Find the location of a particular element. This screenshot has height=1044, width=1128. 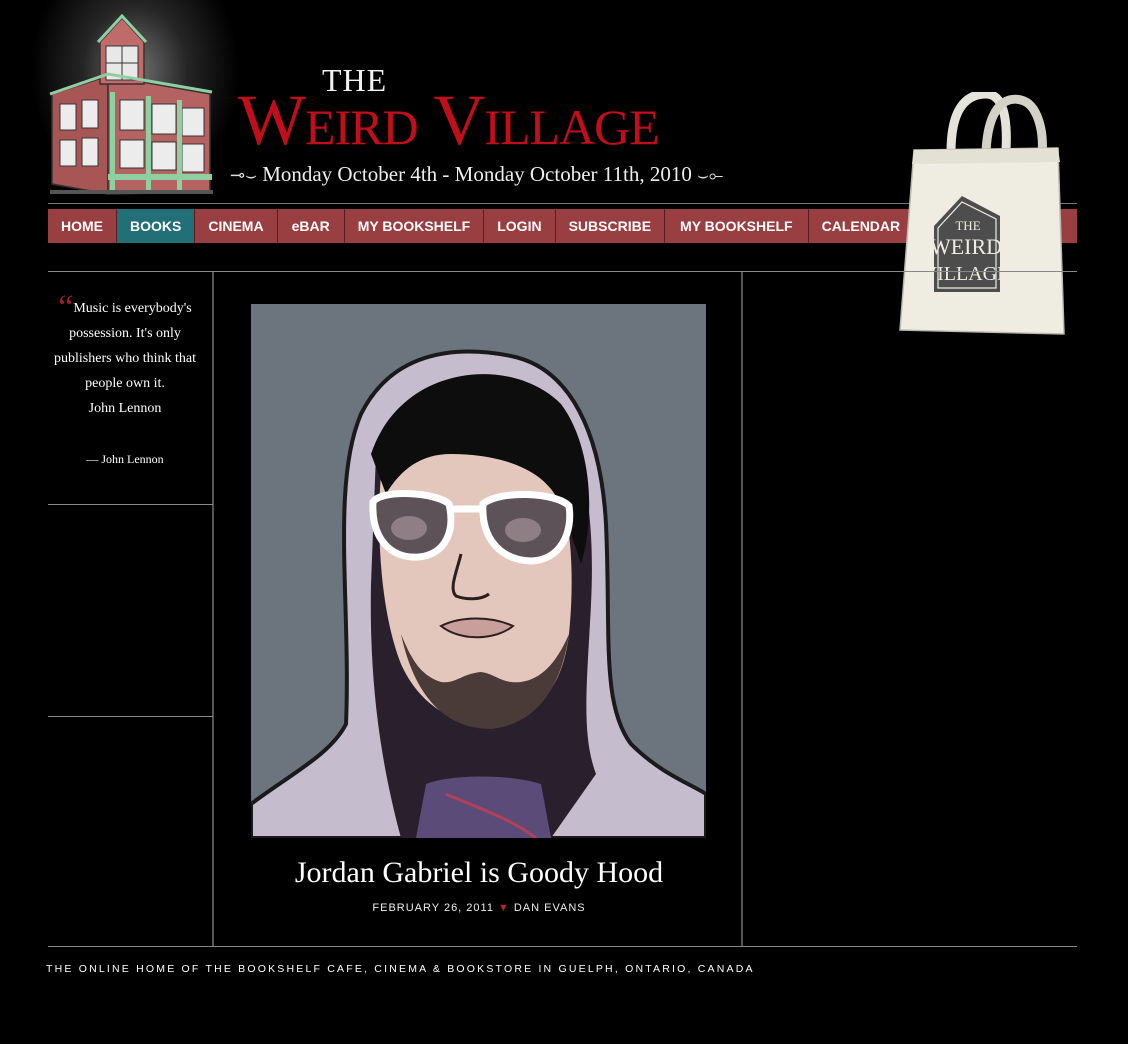

nav-item-subscribe: SUBSCRIBE is located at coordinates (611, 226).